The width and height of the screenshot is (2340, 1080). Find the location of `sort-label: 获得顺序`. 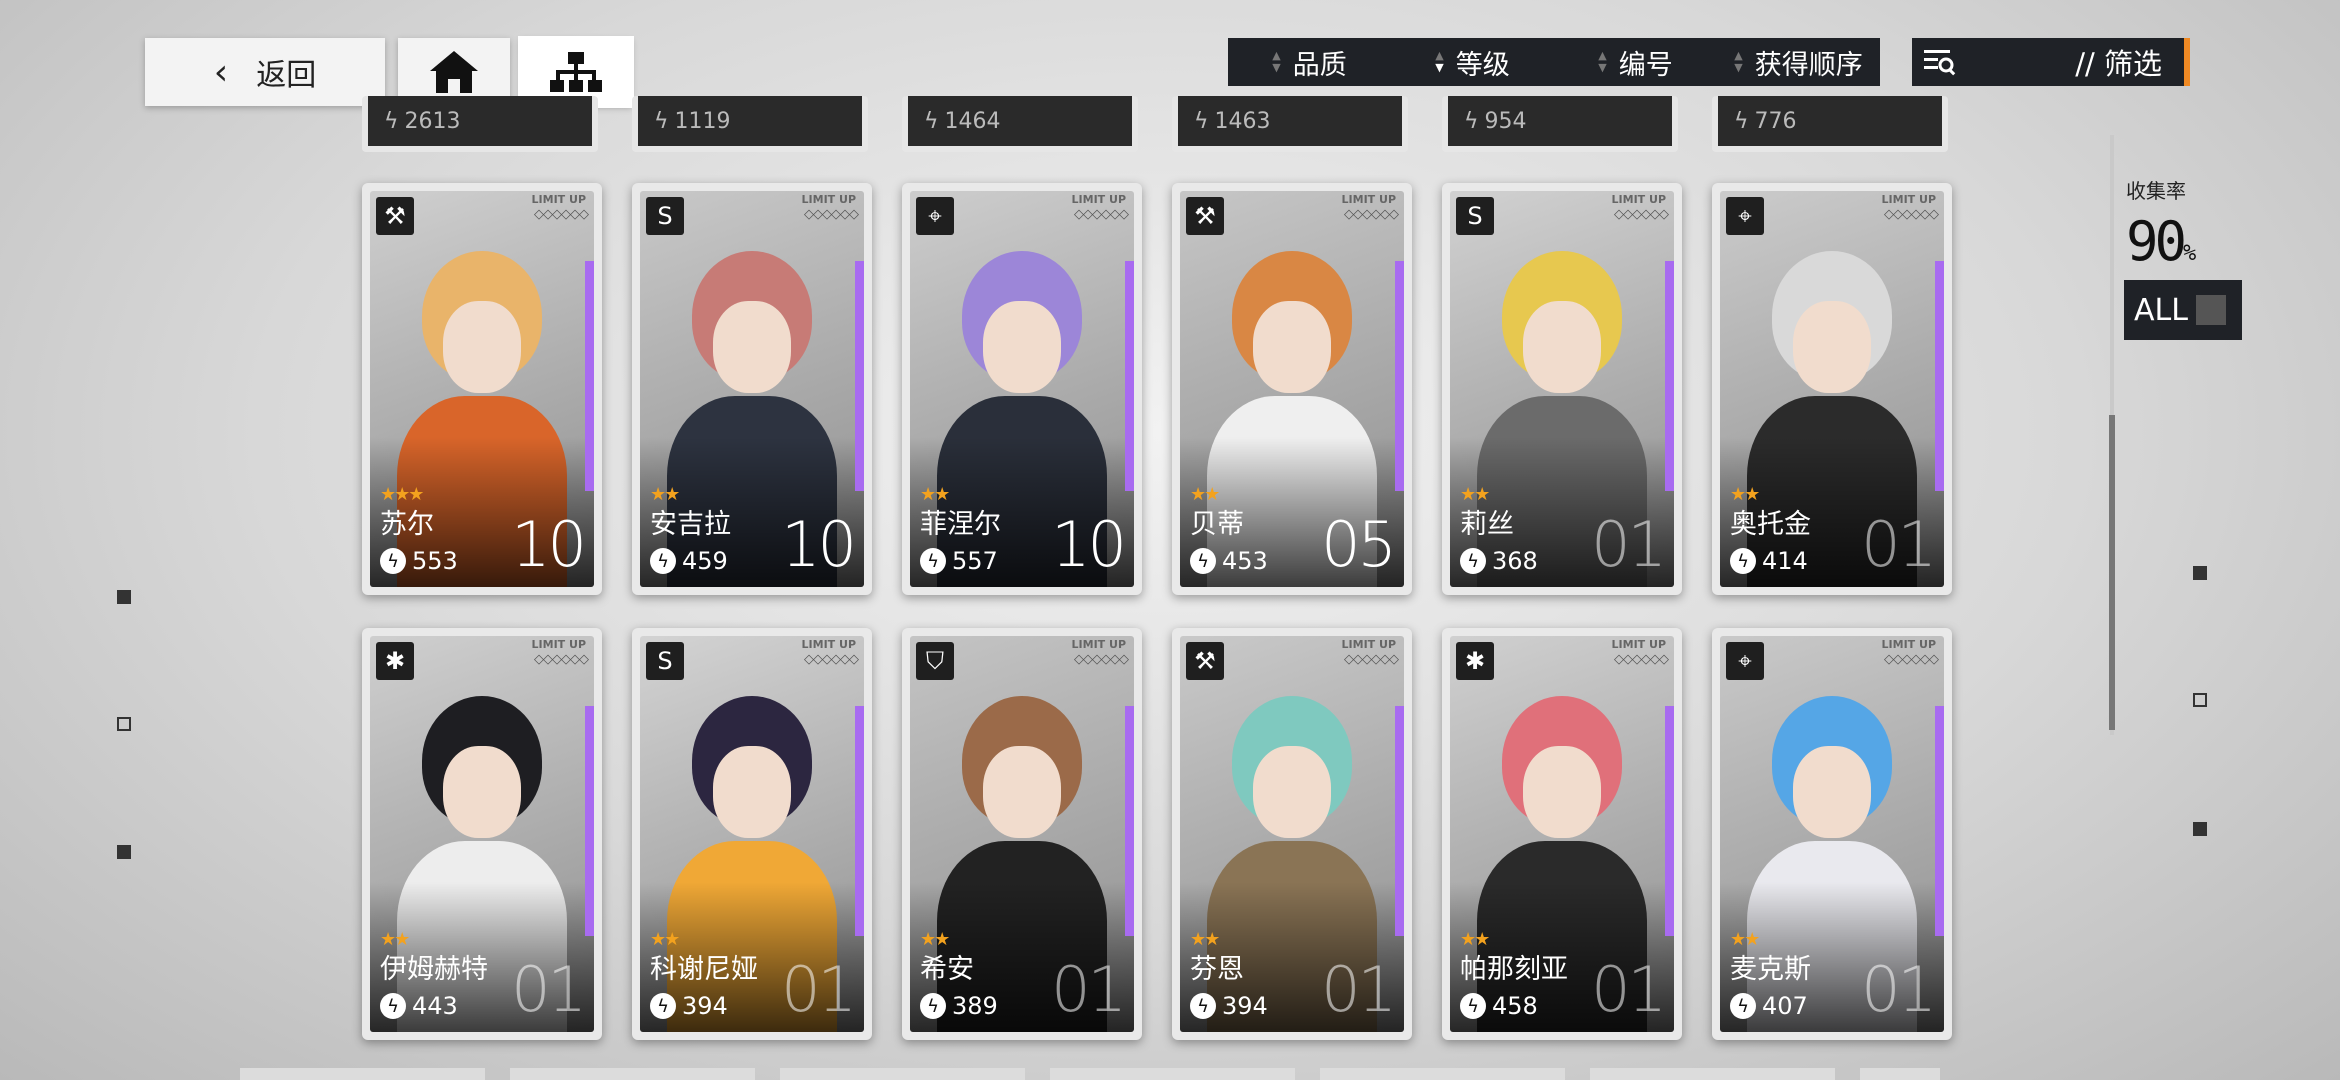

sort-label: 获得顺序 is located at coordinates (1808, 65).